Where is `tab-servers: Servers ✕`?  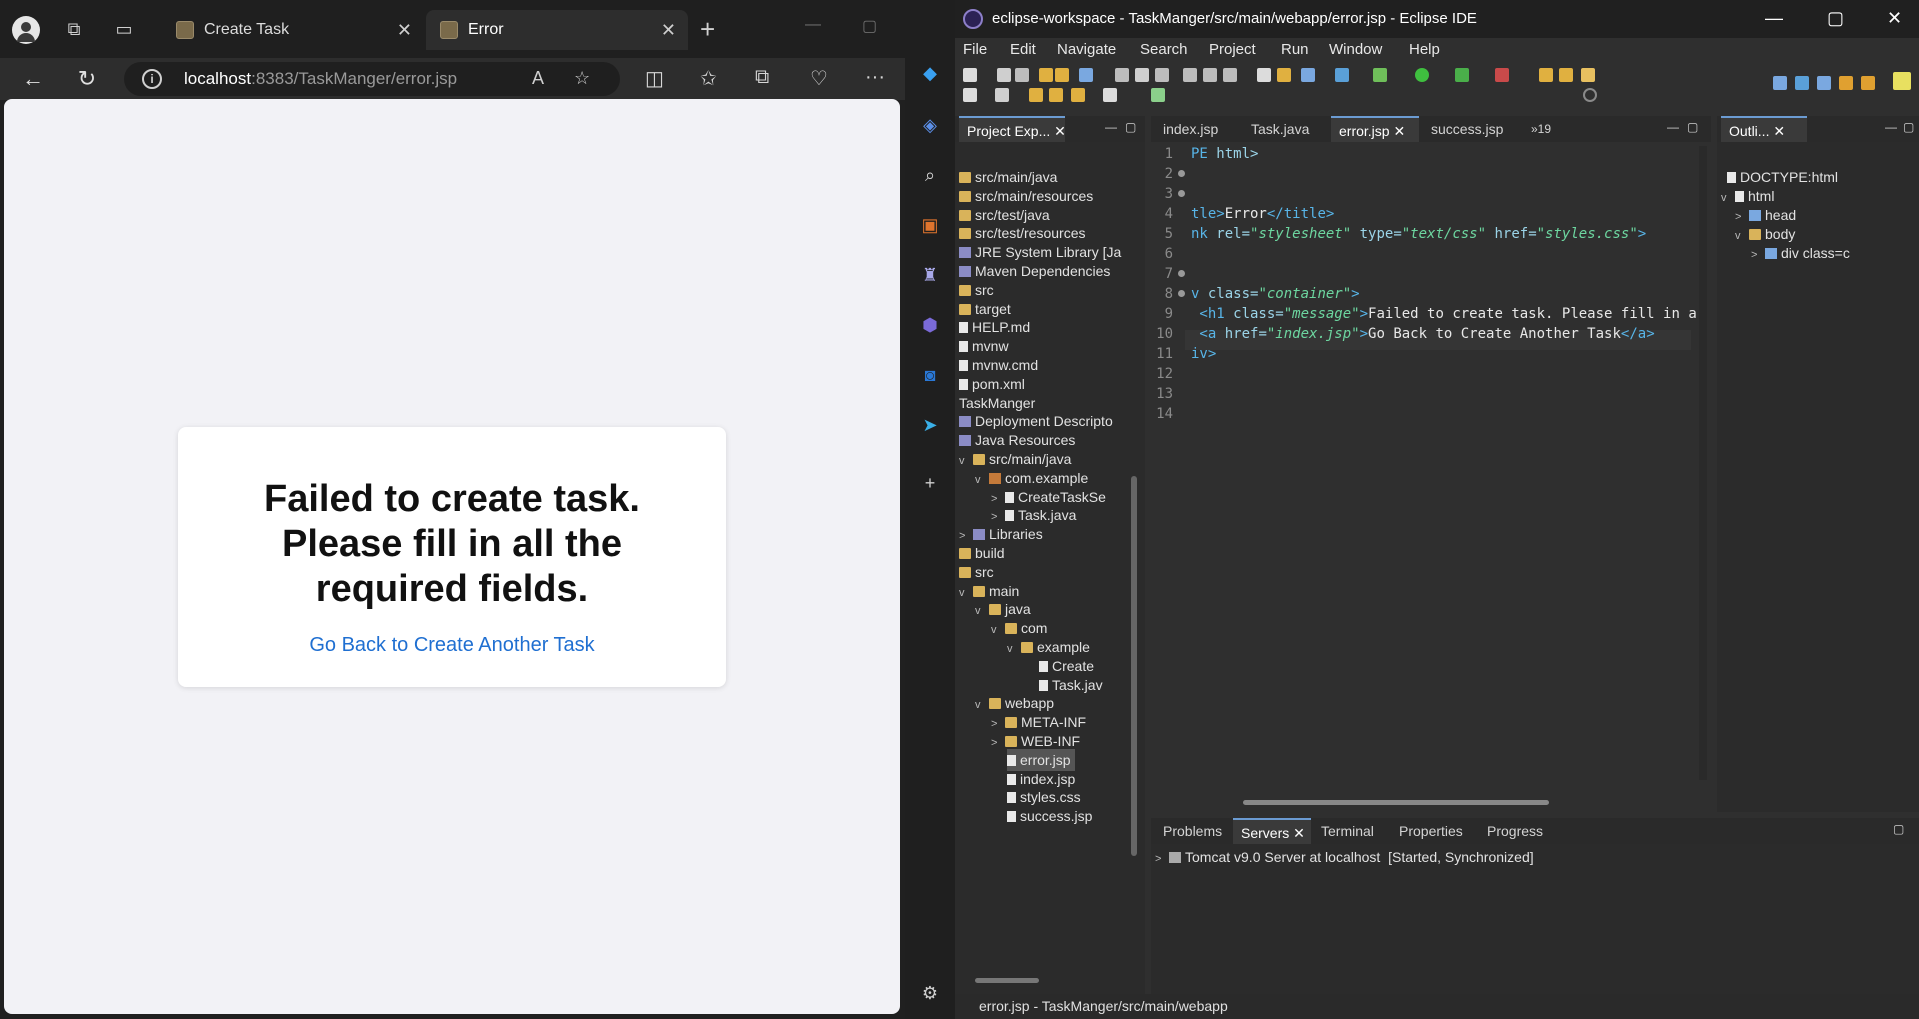
tab-servers: Servers ✕ is located at coordinates (1272, 831).